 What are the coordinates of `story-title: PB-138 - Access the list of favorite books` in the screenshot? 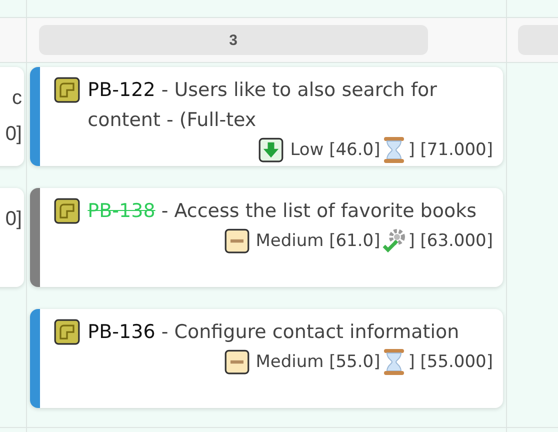 It's located at (283, 211).